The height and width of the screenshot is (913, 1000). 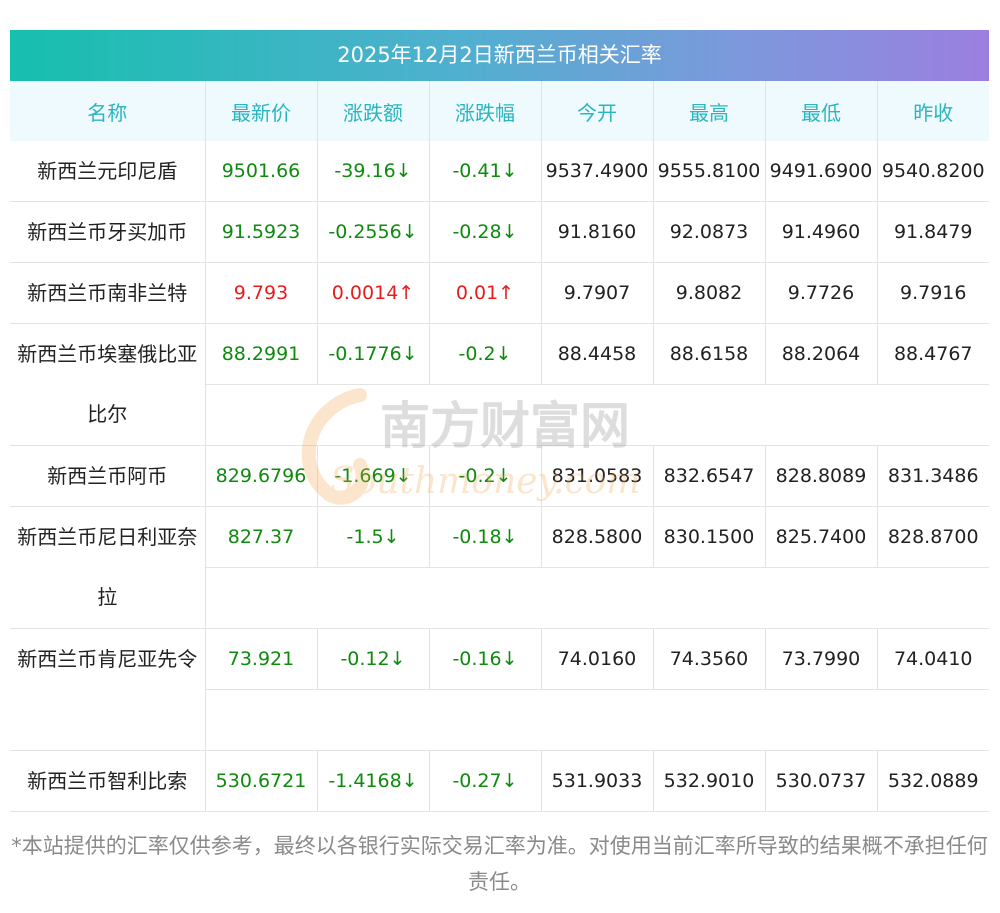 What do you see at coordinates (709, 171) in the screenshot?
I see `cell-high: 9555.8100` at bounding box center [709, 171].